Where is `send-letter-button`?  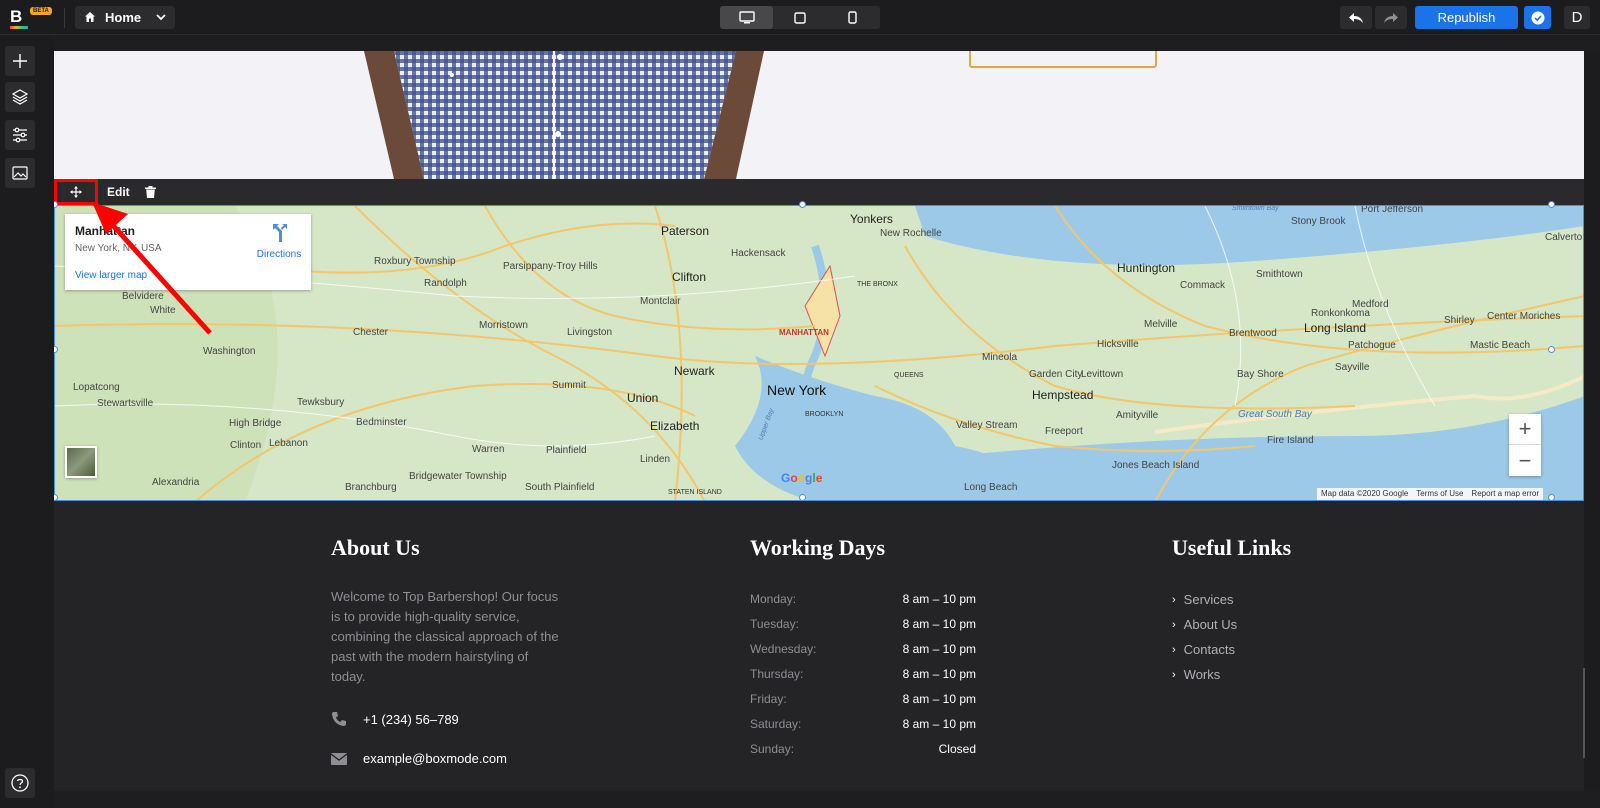
send-letter-button is located at coordinates (1063, 59).